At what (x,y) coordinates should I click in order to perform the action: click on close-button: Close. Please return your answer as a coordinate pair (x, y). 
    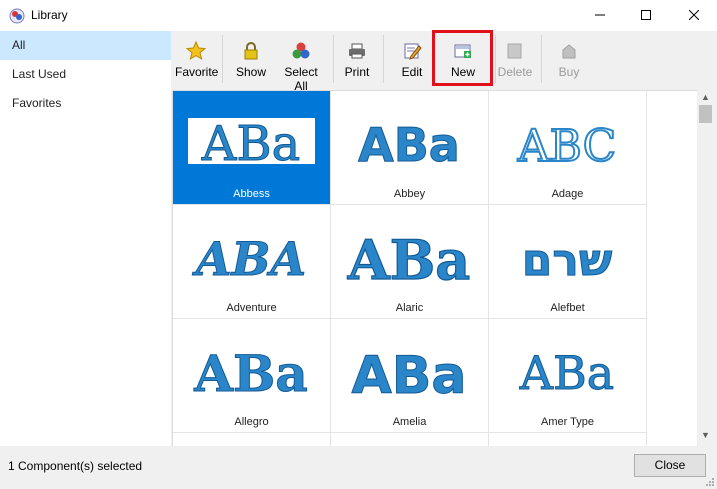
    Looking at the image, I should click on (670, 465).